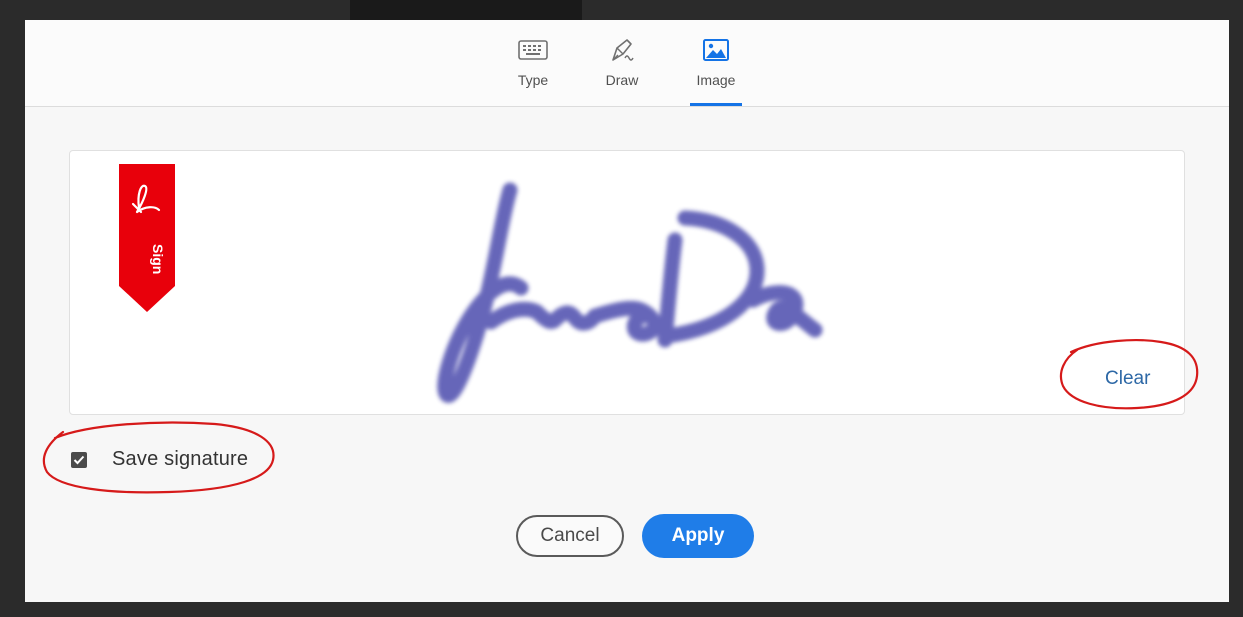 Image resolution: width=1243 pixels, height=617 pixels. I want to click on save-signature-checkbox, so click(79, 459).